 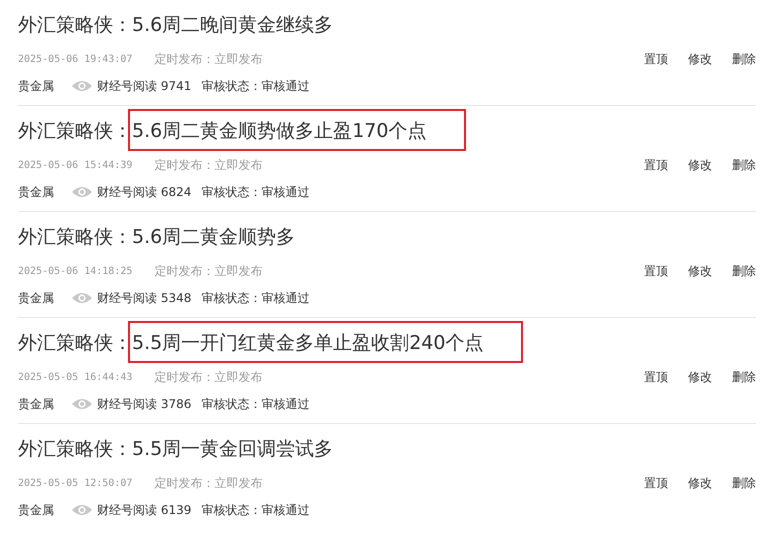 I want to click on article-title: 外汇策略侠：5.5周一黄金回调尝试多, so click(x=176, y=449).